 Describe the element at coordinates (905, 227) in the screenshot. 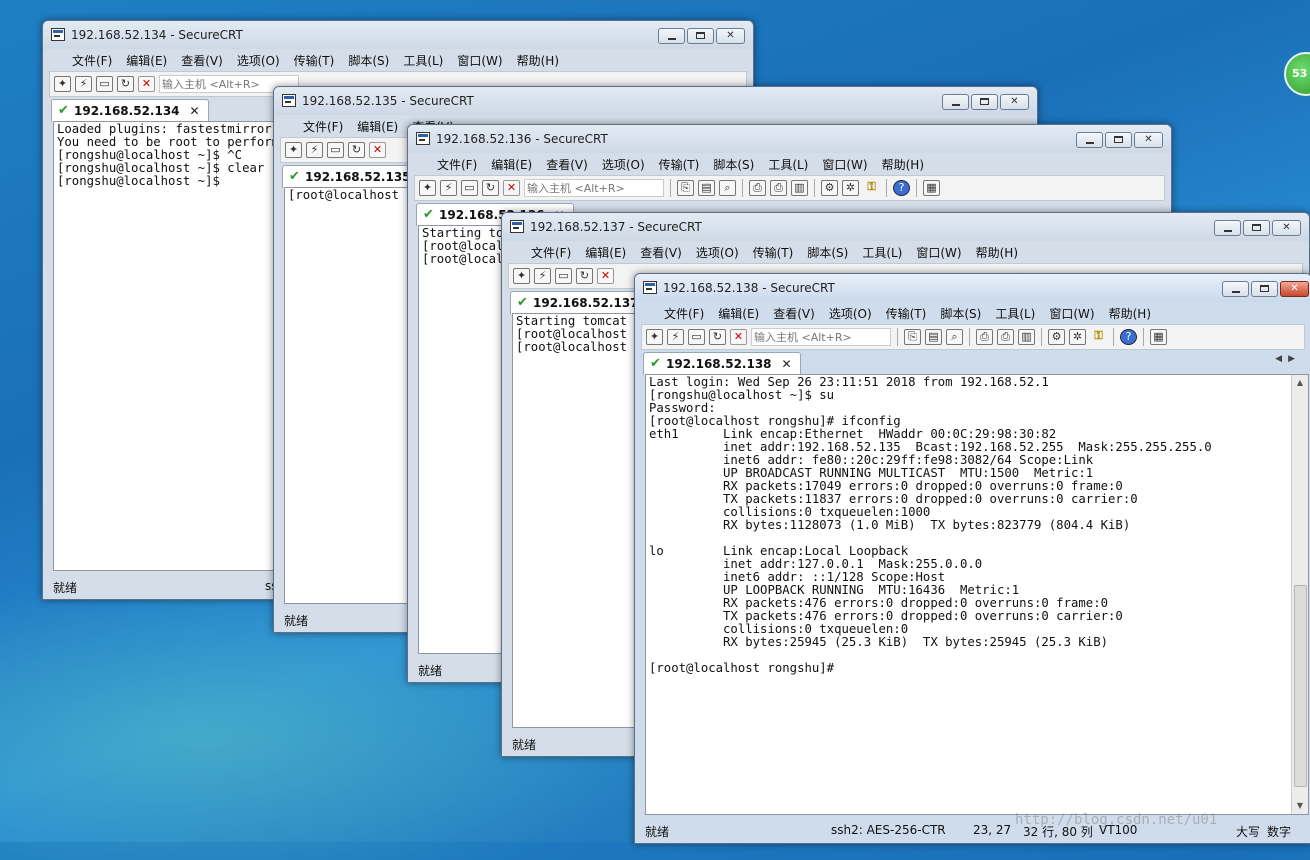

I see `title-bar: 192.168.52.137 - SecureCRT` at that location.